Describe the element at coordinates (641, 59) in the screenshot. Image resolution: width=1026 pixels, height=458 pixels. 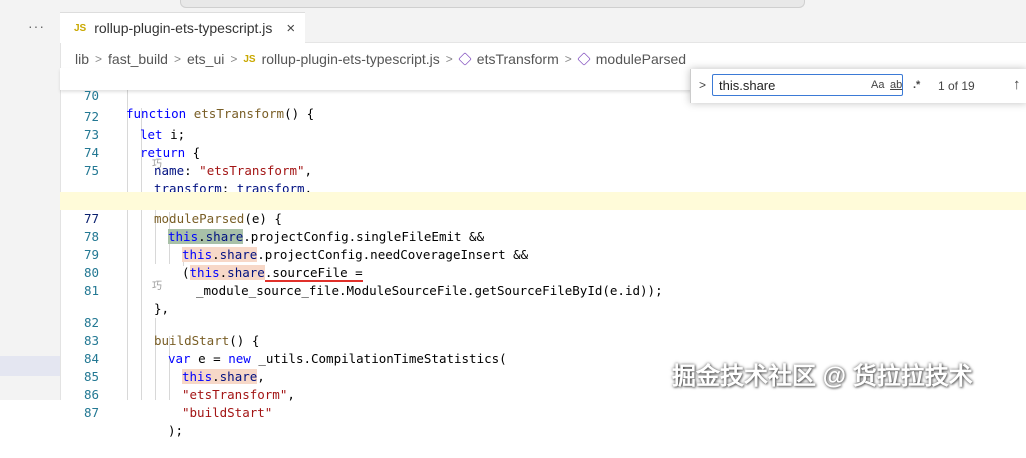
I see `breadcrumb-symbol-moduleparsed: moduleParsed` at that location.